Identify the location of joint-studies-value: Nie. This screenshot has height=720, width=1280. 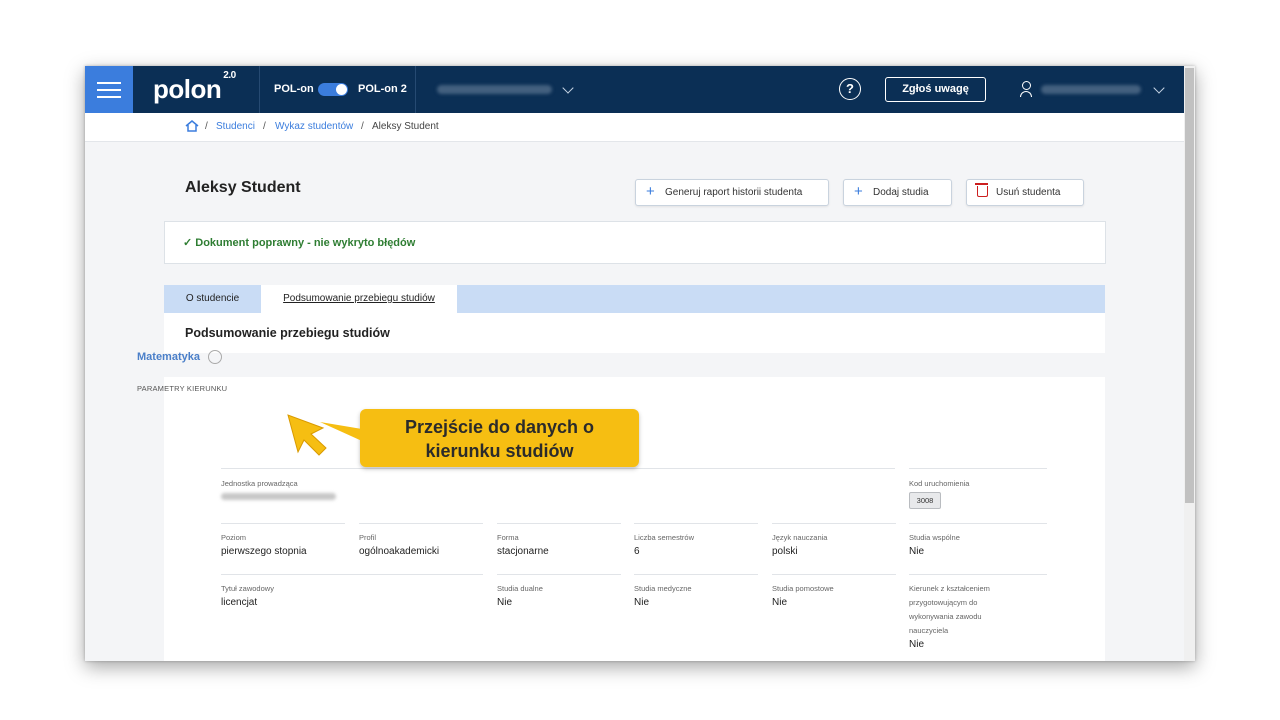
(917, 551).